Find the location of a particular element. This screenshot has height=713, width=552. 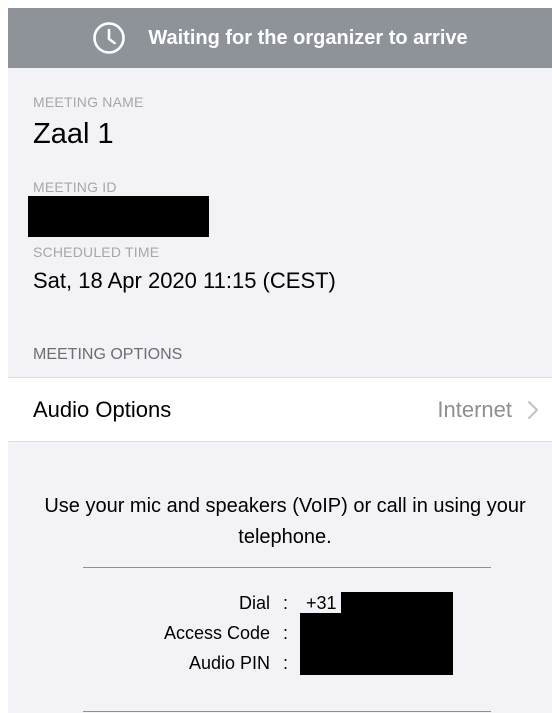

audio-options-row: Audio Options Internet is located at coordinates (280, 409).